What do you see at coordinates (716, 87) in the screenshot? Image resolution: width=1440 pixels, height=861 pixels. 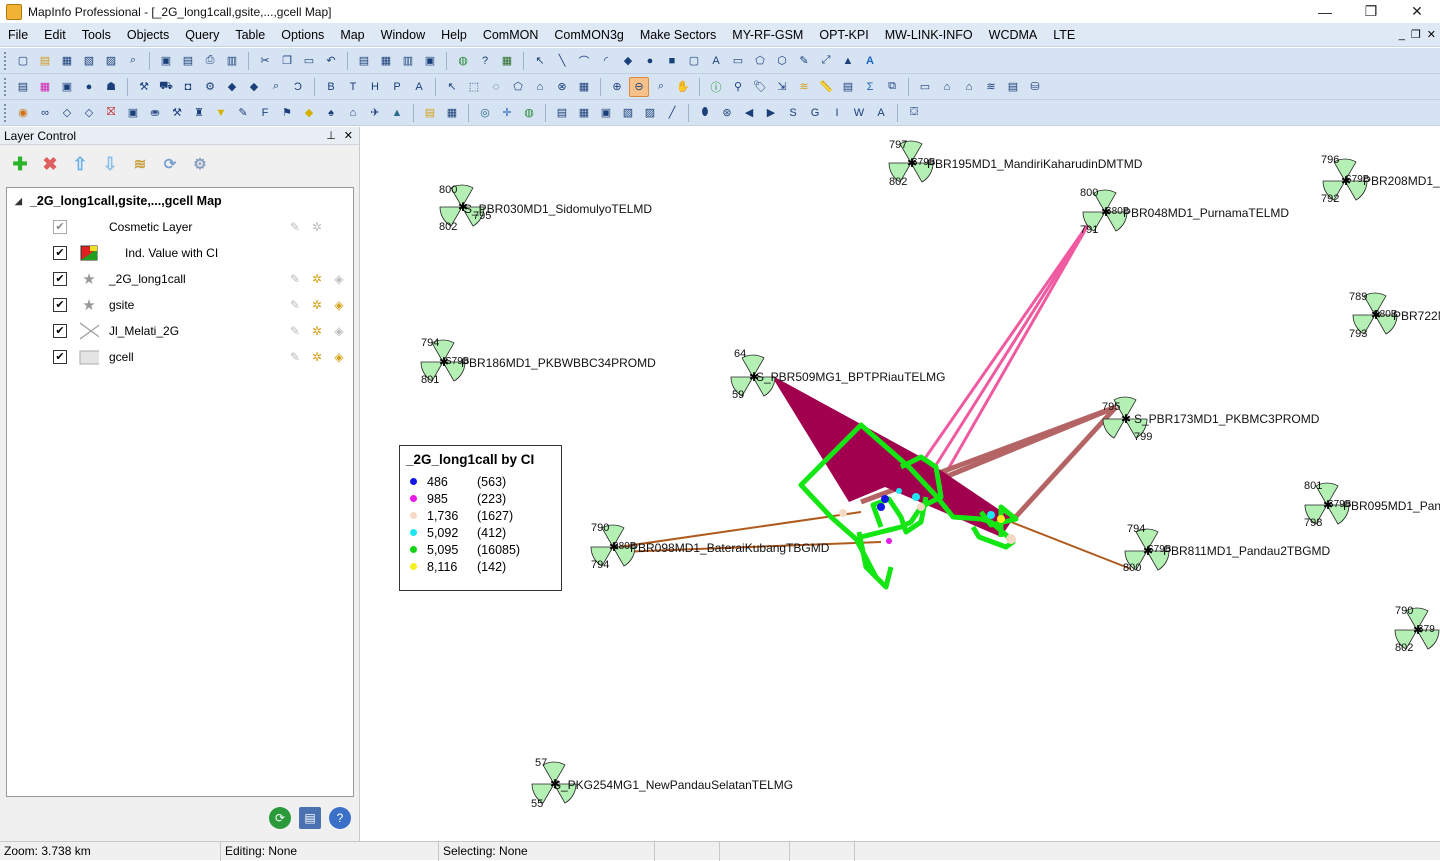 I see `info-icon: ⓘ` at bounding box center [716, 87].